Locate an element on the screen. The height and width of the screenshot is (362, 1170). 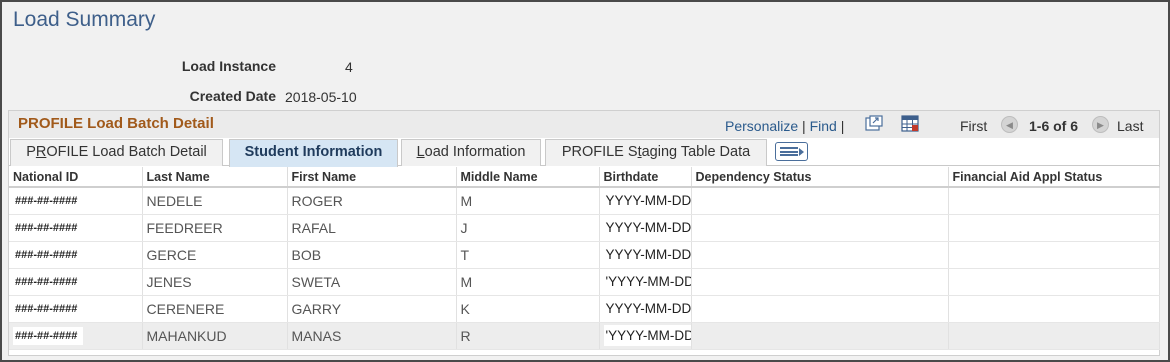
tab-label: P is located at coordinates (31, 152).